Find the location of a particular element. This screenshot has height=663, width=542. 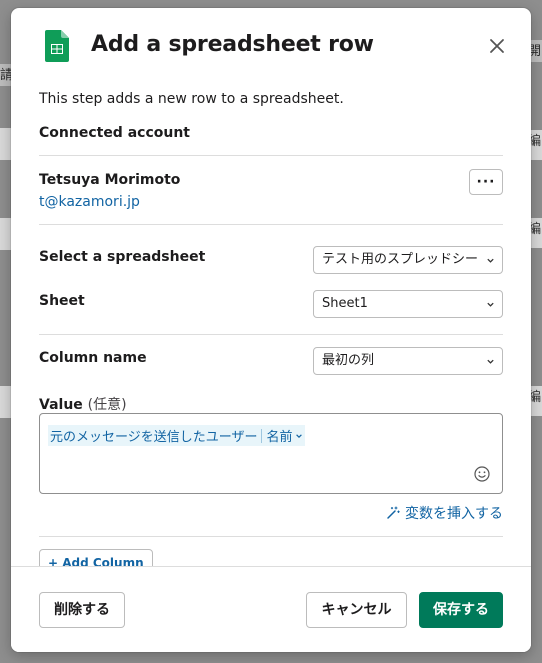

spreadsheet-select-value: テスト用のスプレッドシー is located at coordinates (400, 259).